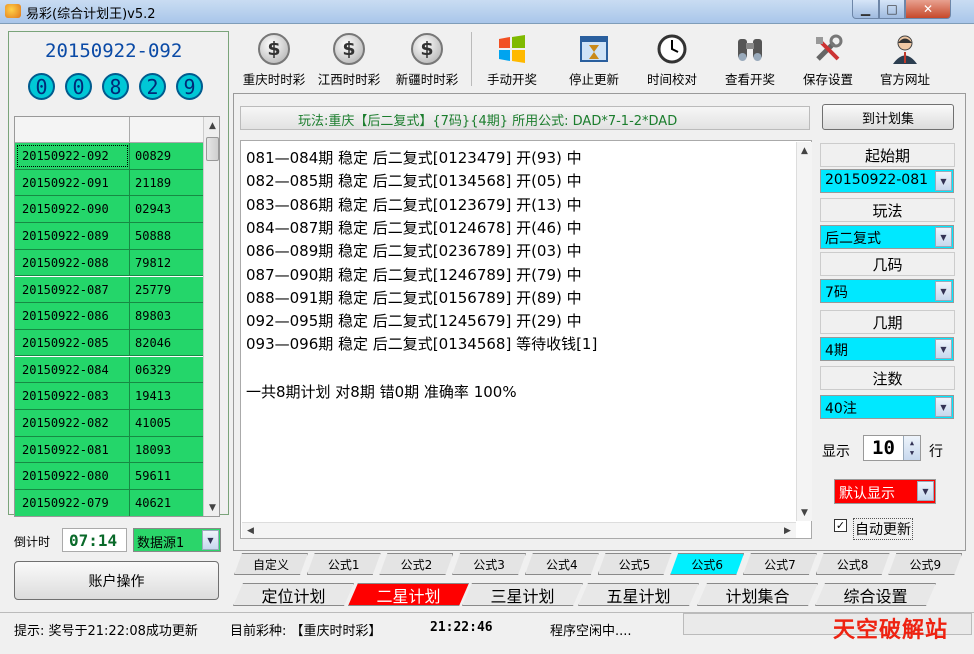 The height and width of the screenshot is (654, 974). Describe the element at coordinates (189, 86) in the screenshot. I see `draw-number-ball: 9` at that location.